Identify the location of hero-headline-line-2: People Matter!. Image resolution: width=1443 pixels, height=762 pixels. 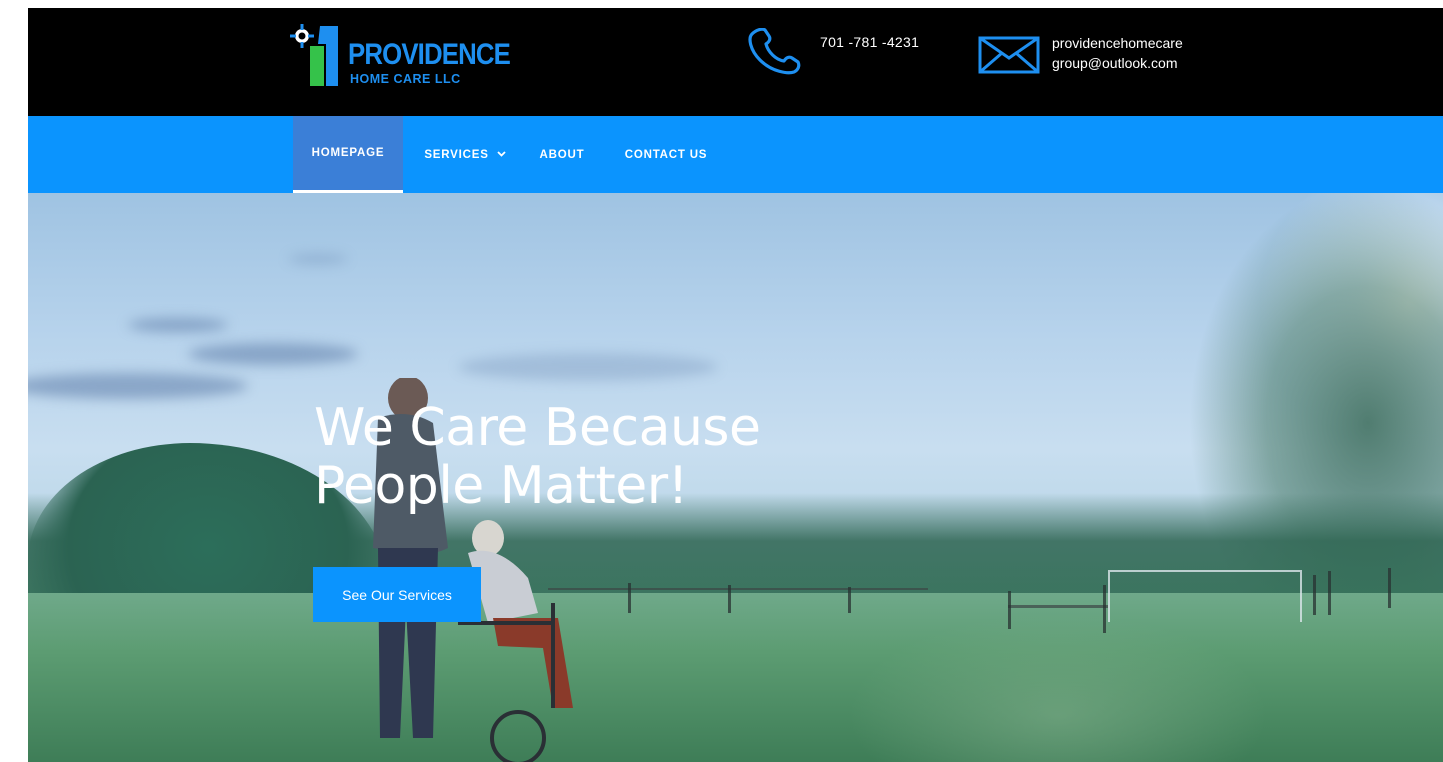
(501, 486).